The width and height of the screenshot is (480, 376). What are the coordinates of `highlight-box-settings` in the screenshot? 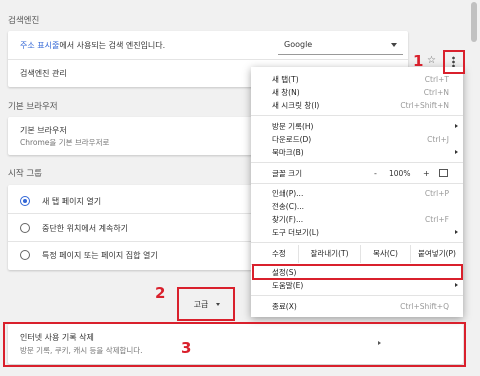 It's located at (357, 272).